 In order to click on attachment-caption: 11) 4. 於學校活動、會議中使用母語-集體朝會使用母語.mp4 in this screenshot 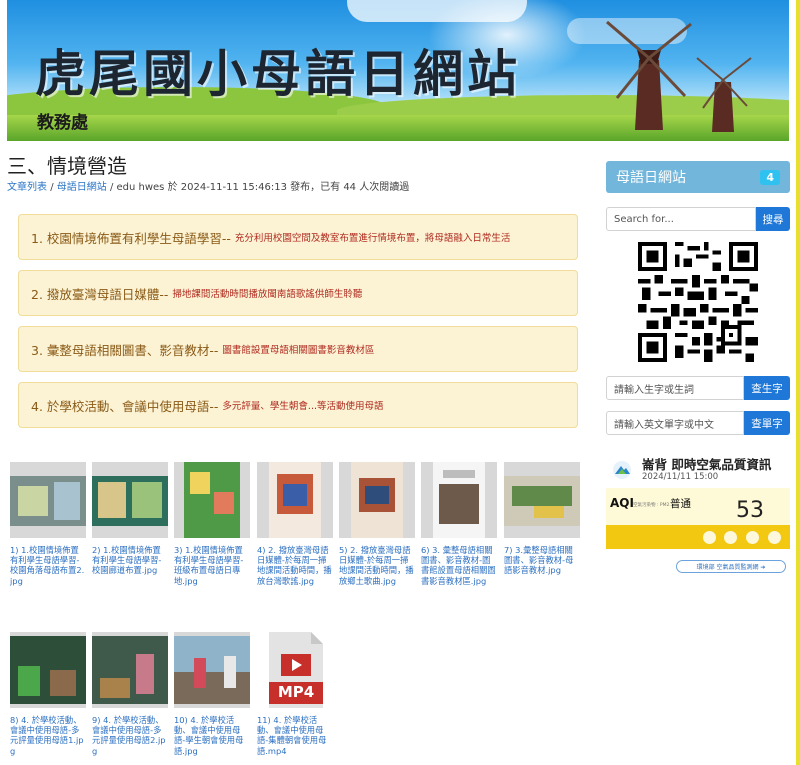, I will do `click(295, 735)`.